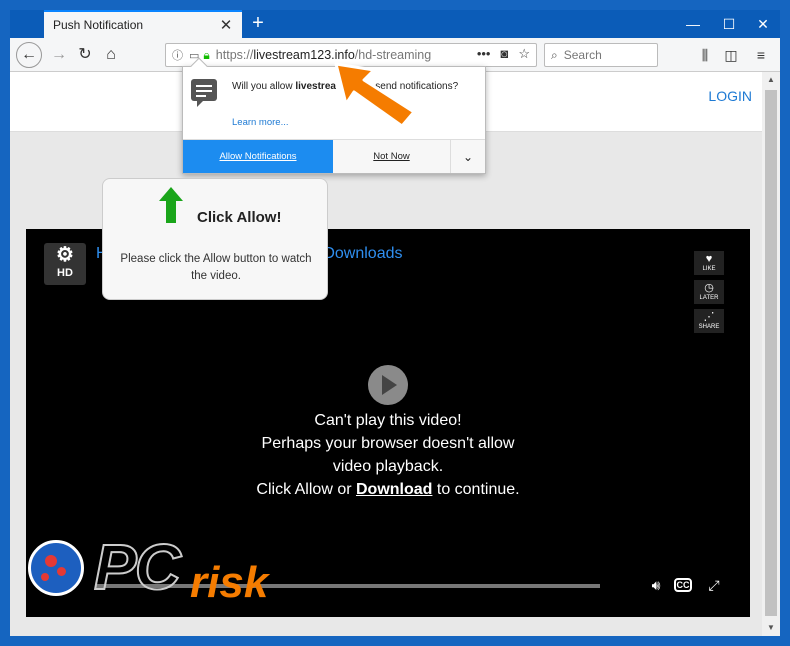 The height and width of the screenshot is (646, 790). I want to click on info-icon: ⓘ, so click(177, 55).